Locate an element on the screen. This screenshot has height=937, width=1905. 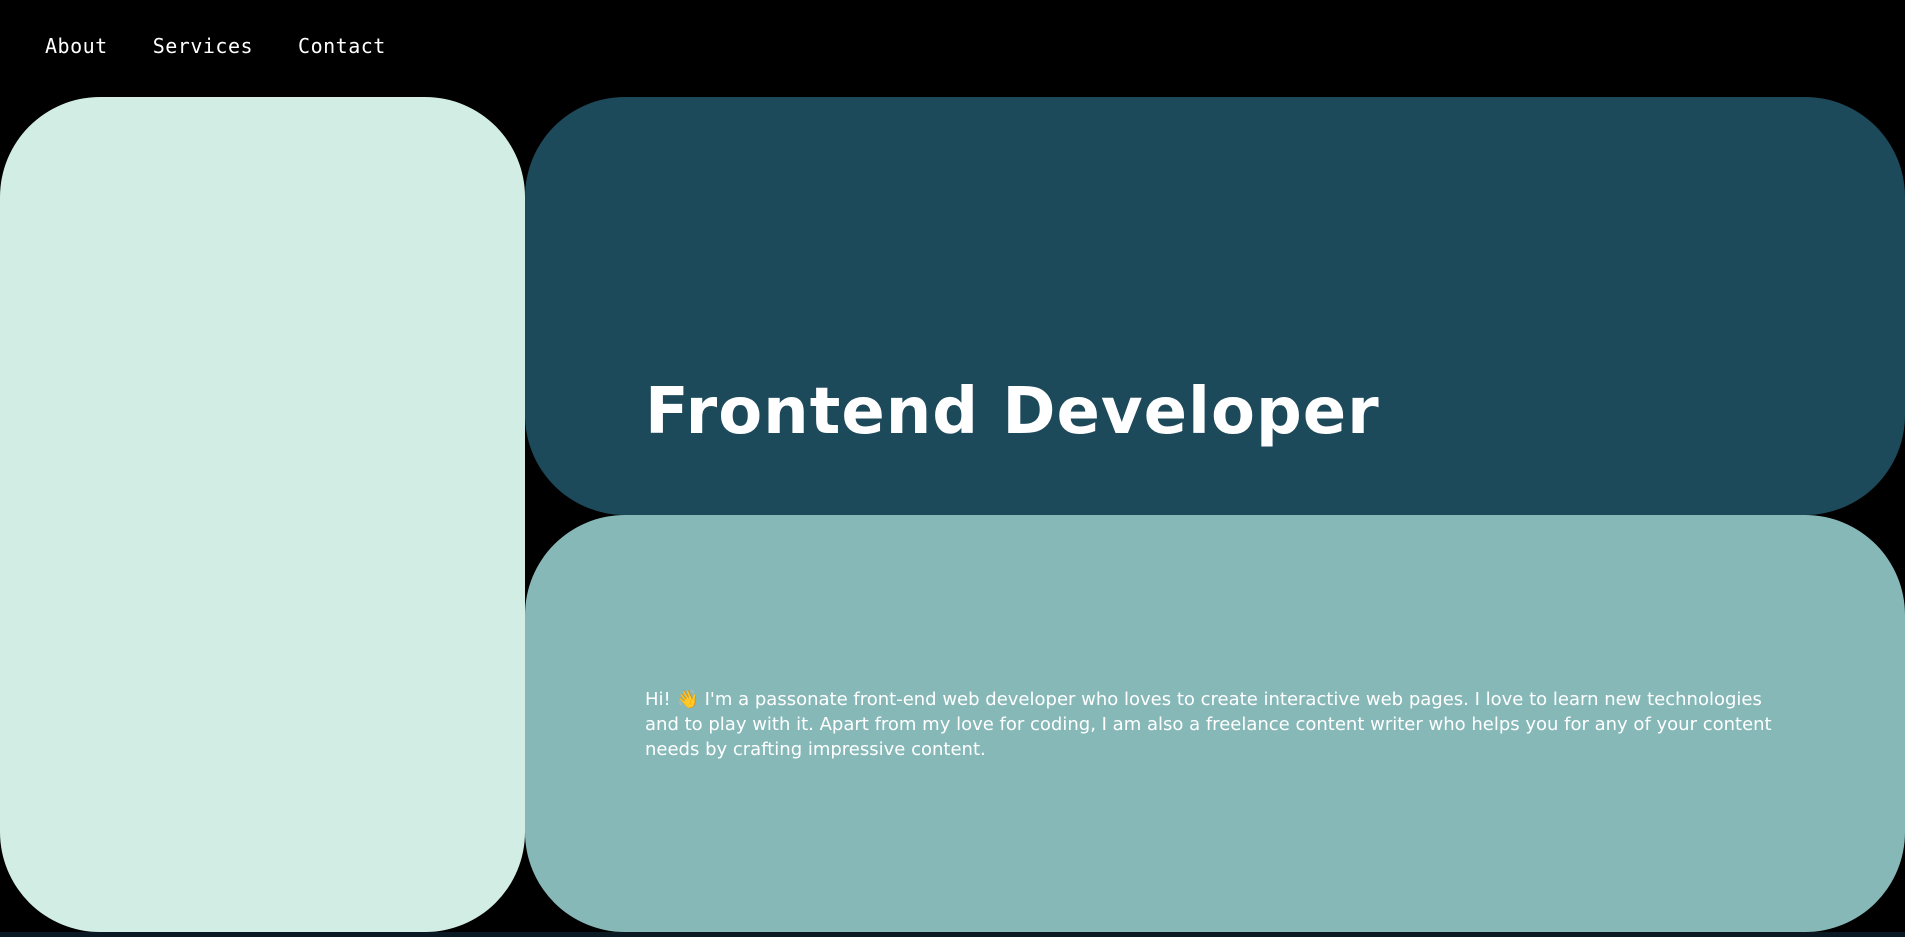
nav-link-services: Services is located at coordinates (203, 46).